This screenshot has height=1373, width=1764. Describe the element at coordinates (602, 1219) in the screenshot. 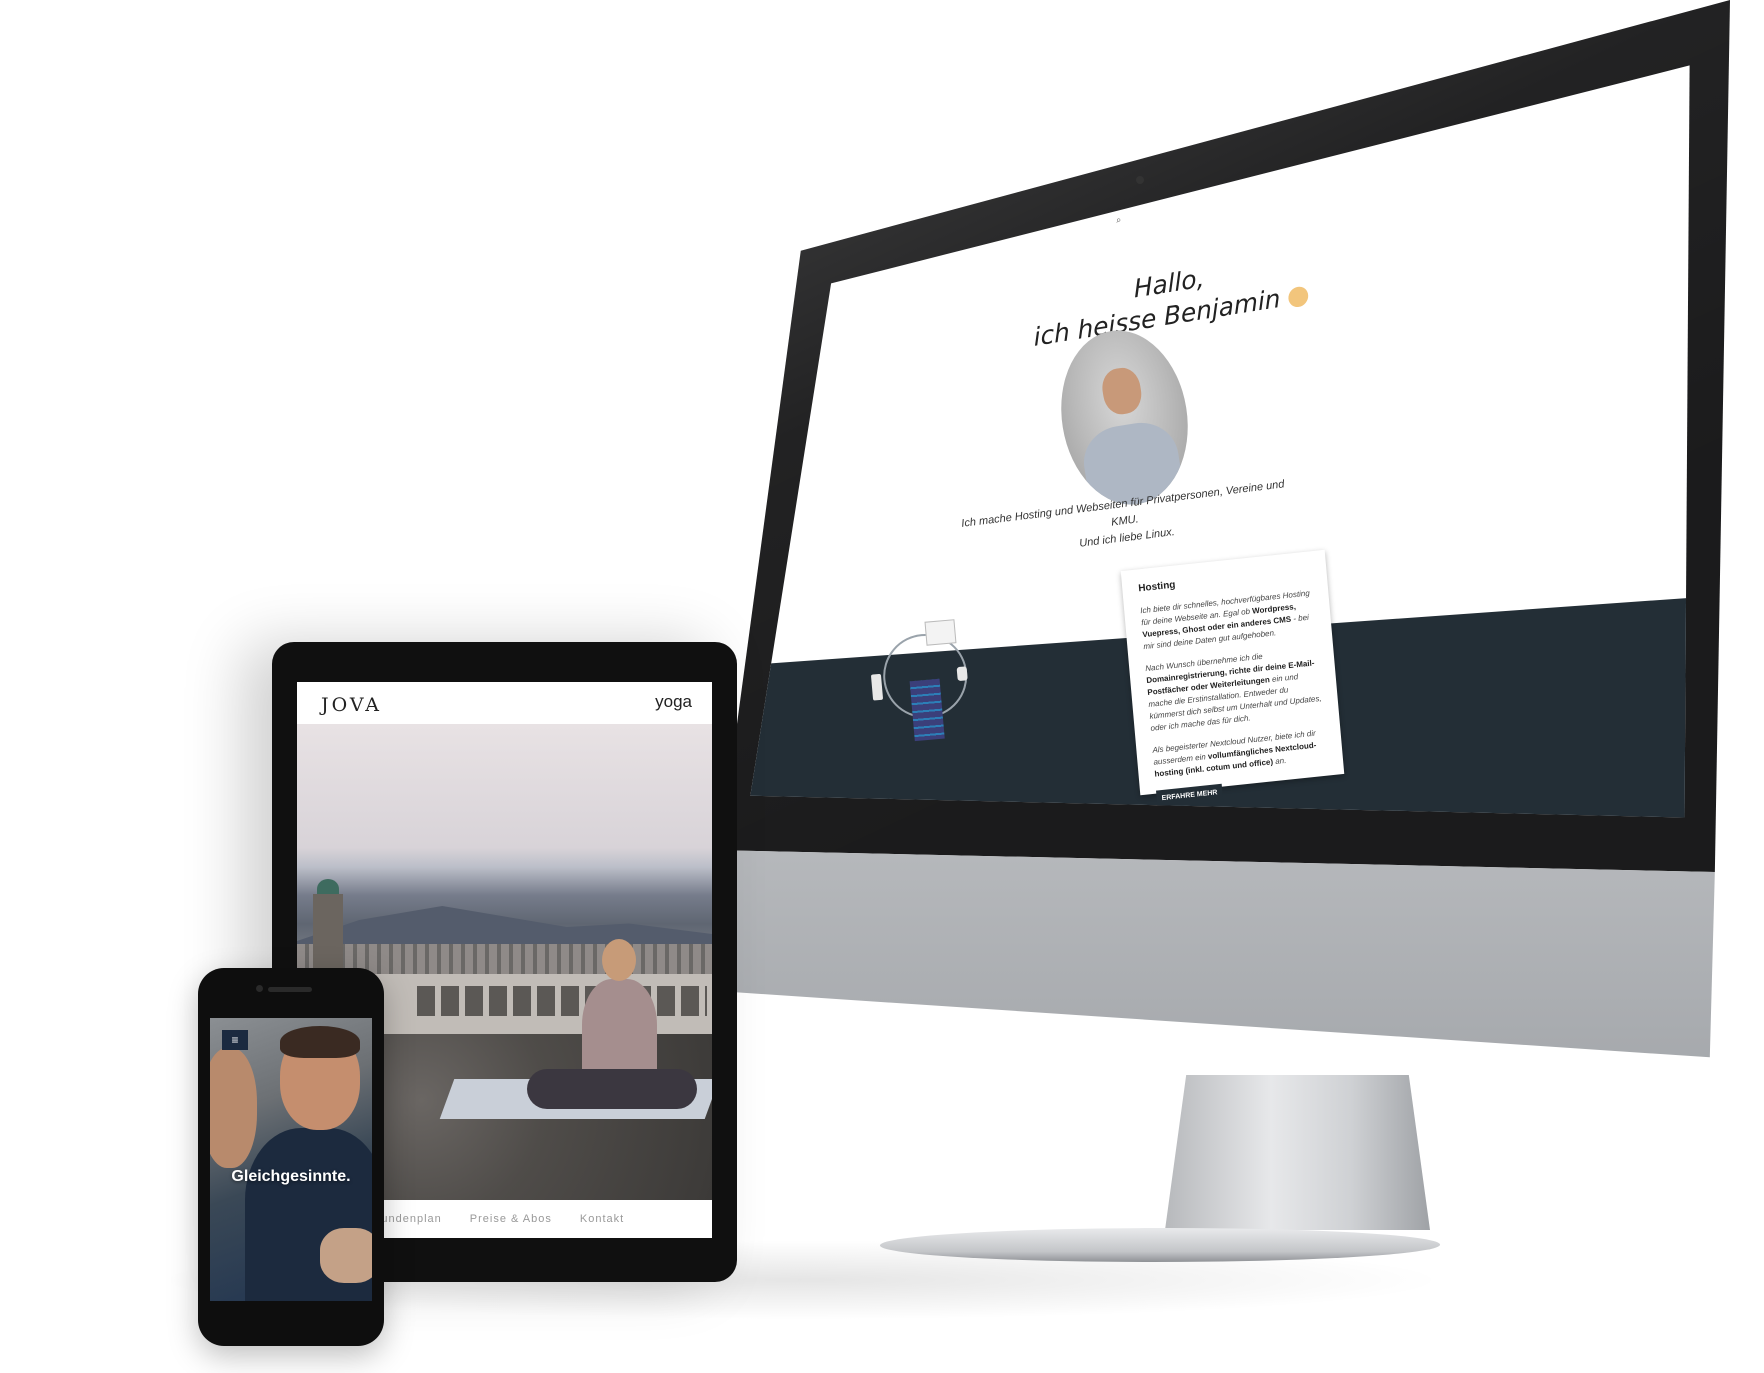

I see `nav-kontakt: Kontakt` at that location.